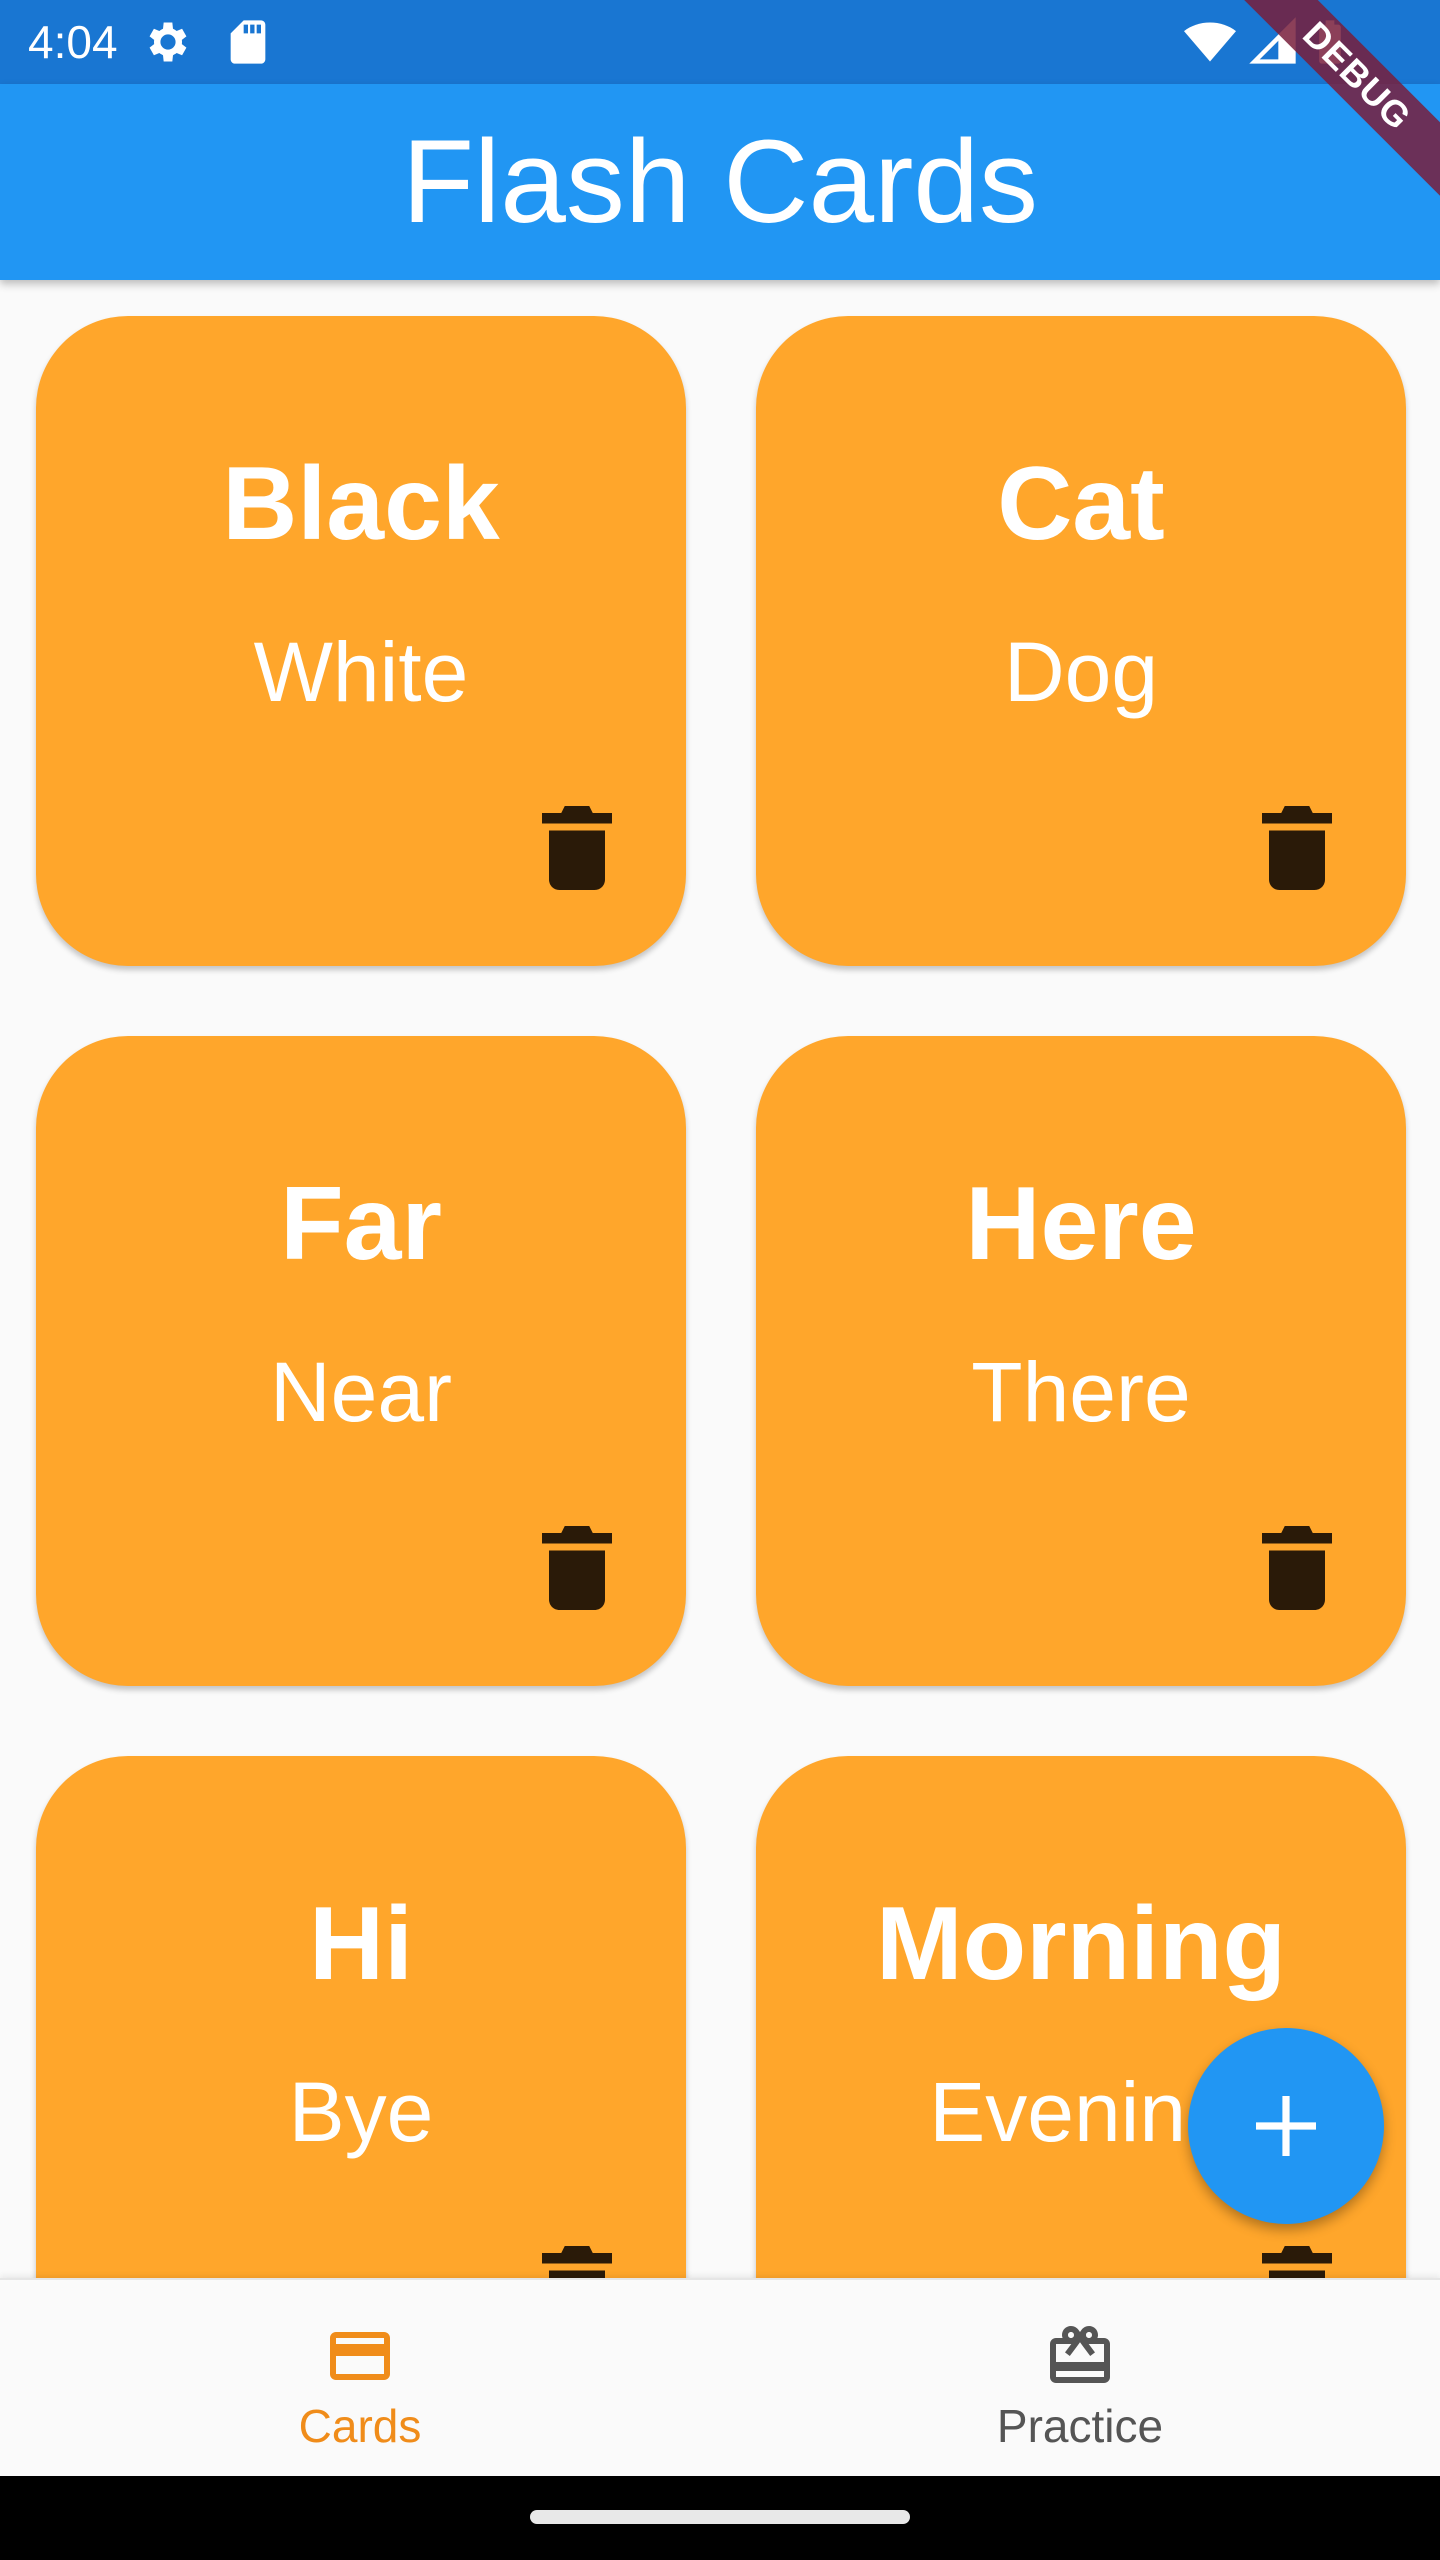 This screenshot has width=1440, height=2560. I want to click on status-time: 4:04, so click(73, 42).